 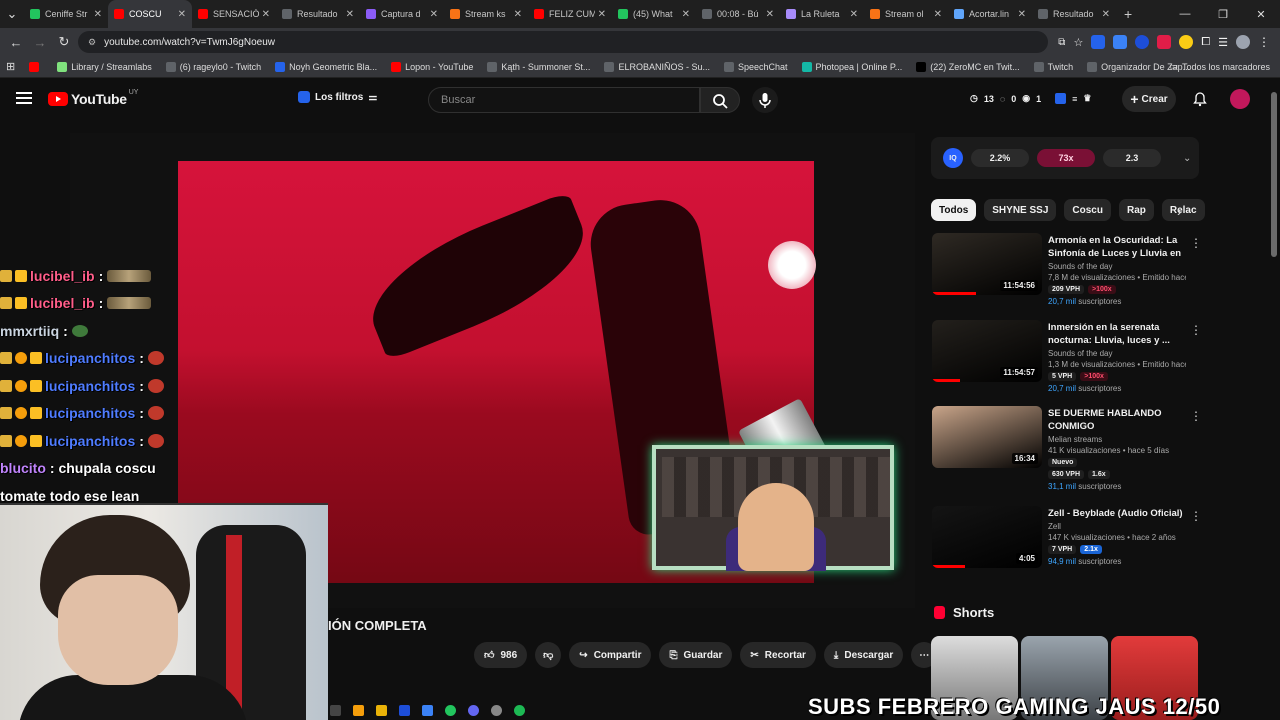 I want to click on video-thumbnail: 4:05, so click(x=987, y=537).